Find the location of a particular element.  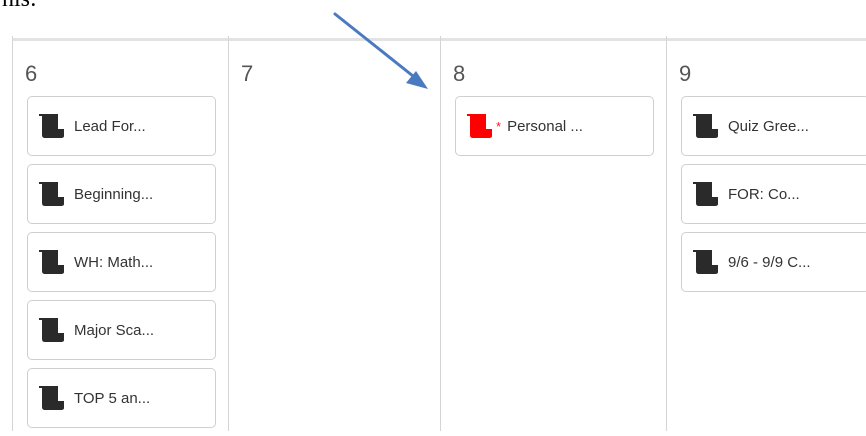

day-number: 8 is located at coordinates (459, 73).